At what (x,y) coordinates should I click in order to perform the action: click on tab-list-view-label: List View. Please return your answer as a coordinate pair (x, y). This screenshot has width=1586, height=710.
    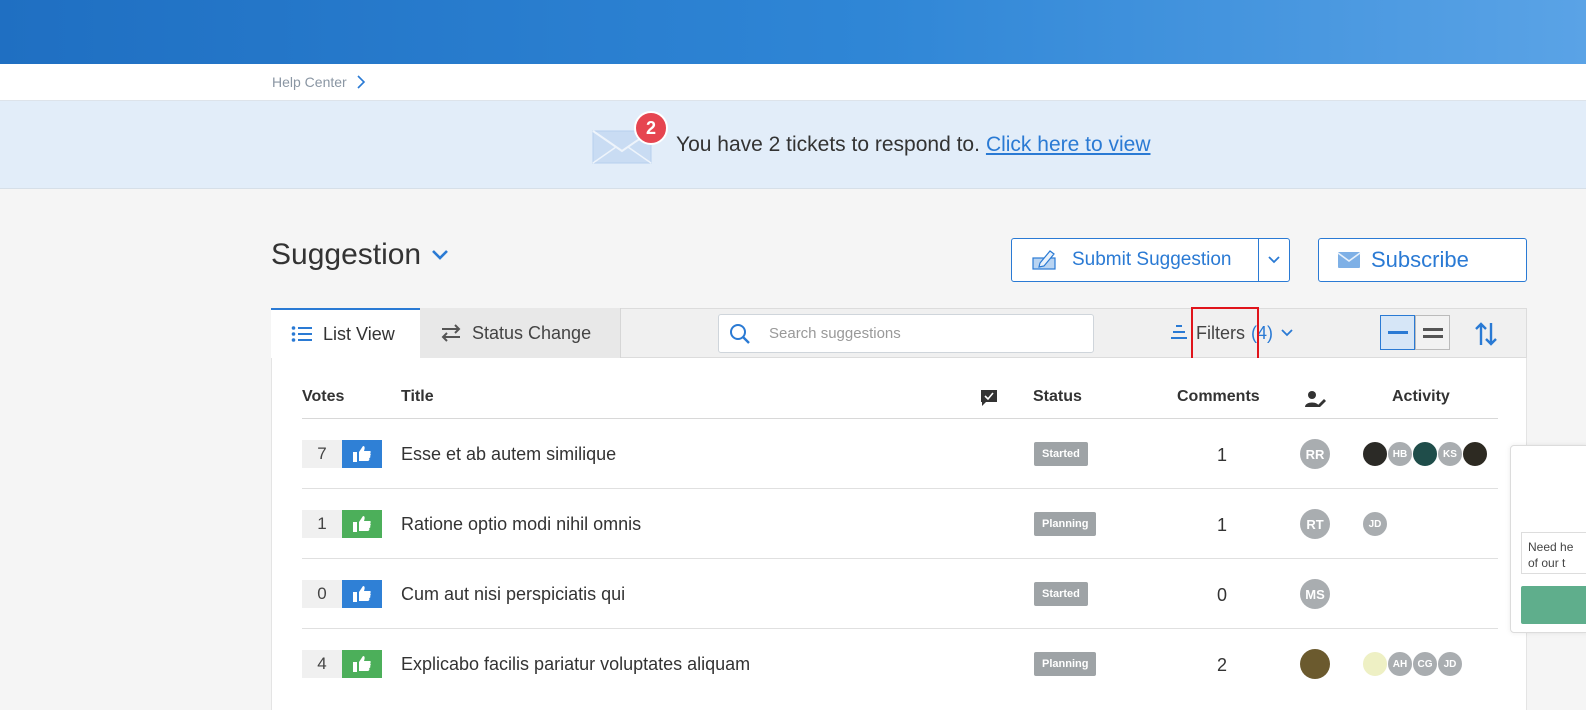
    Looking at the image, I should click on (359, 333).